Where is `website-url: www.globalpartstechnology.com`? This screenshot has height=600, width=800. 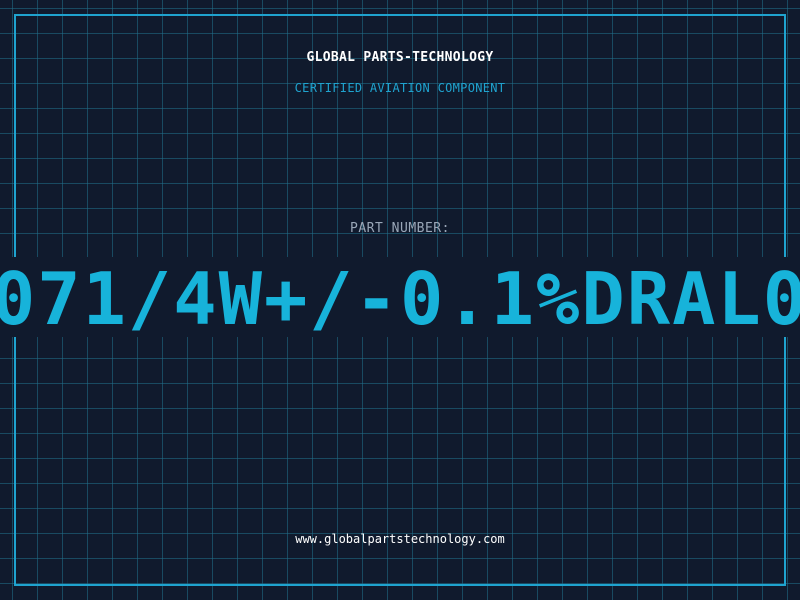
website-url: www.globalpartstechnology.com is located at coordinates (400, 539).